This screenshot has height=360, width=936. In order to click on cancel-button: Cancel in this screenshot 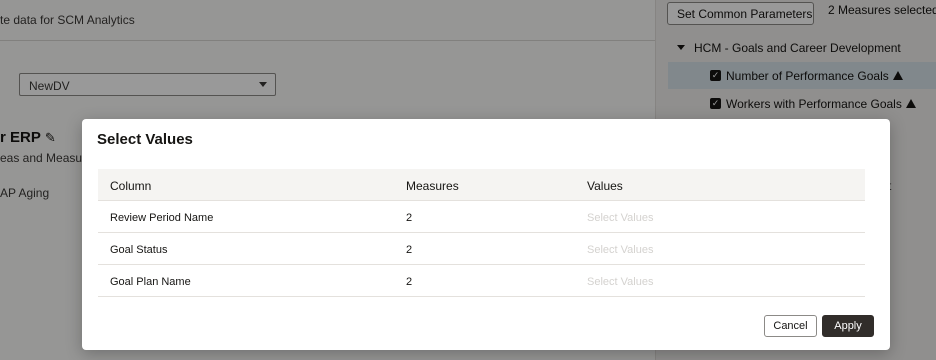, I will do `click(790, 326)`.